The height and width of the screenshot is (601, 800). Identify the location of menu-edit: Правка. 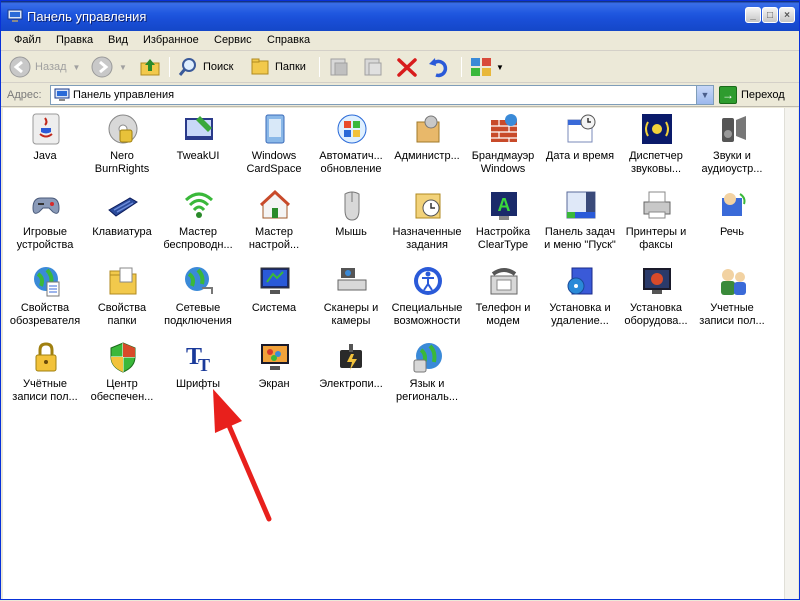
(74, 40).